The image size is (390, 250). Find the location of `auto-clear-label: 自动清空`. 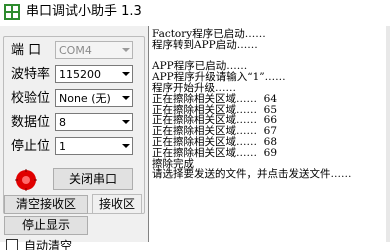

auto-clear-label: 自动清空 is located at coordinates (48, 244).